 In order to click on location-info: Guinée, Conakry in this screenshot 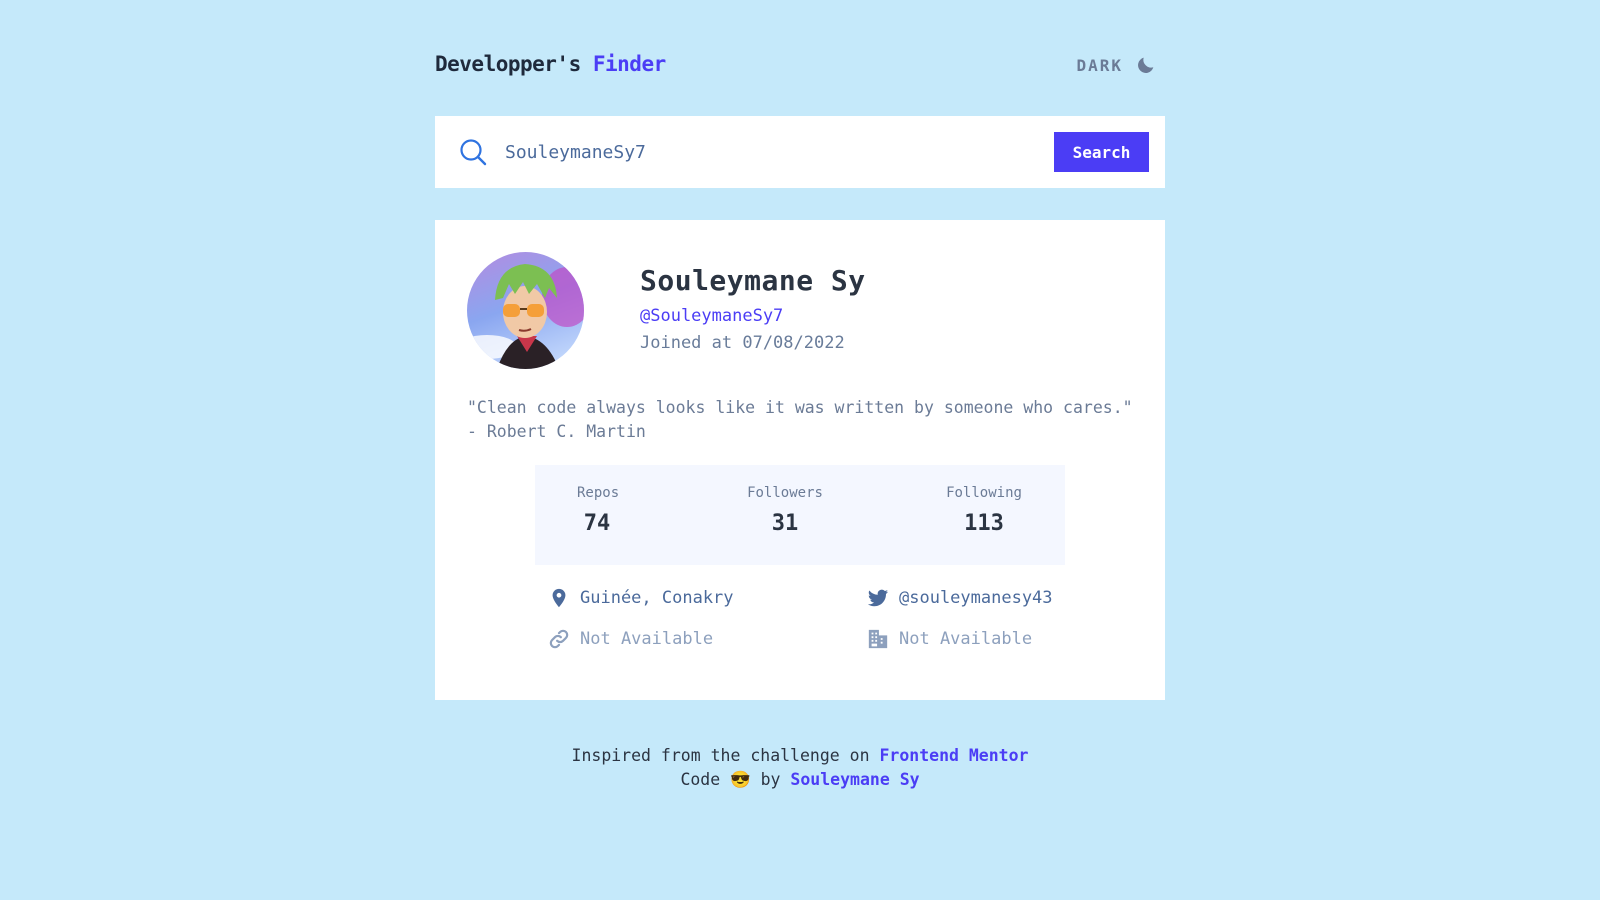, I will do `click(641, 598)`.